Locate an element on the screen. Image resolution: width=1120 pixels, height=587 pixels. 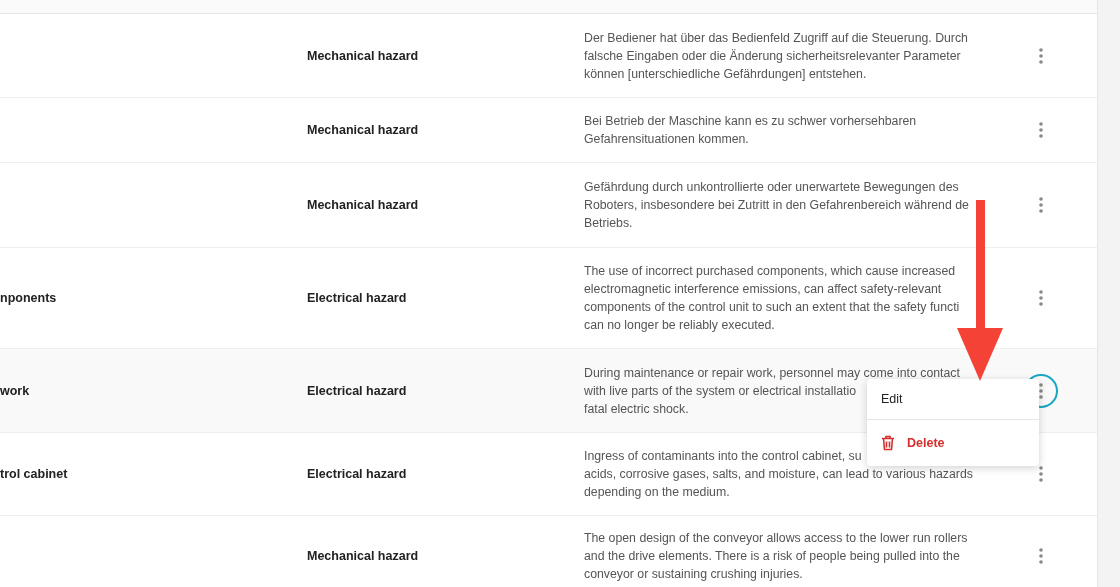
hazard-name: work is located at coordinates (15, 390).